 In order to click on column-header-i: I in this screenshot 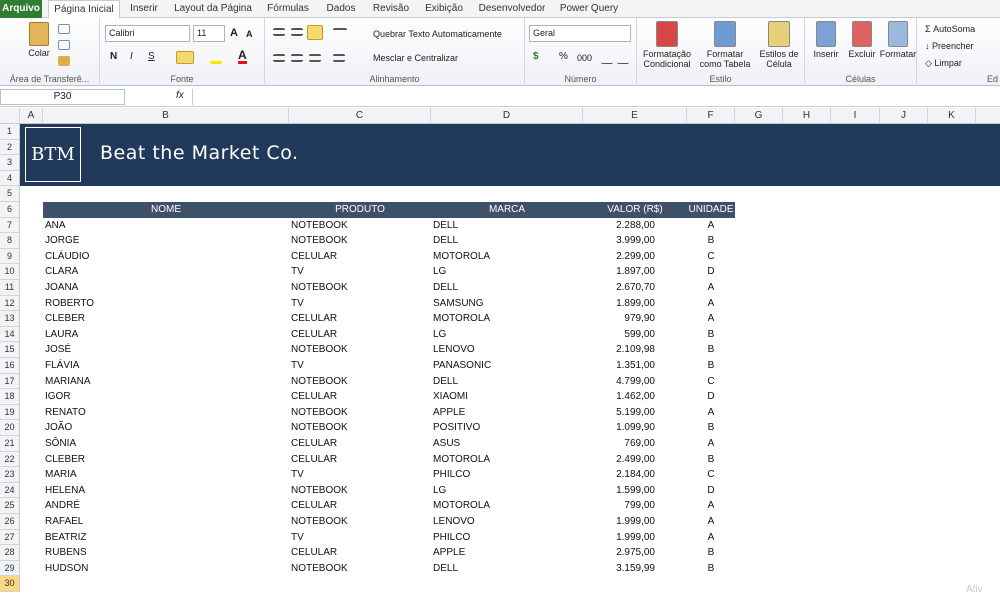, I will do `click(855, 116)`.